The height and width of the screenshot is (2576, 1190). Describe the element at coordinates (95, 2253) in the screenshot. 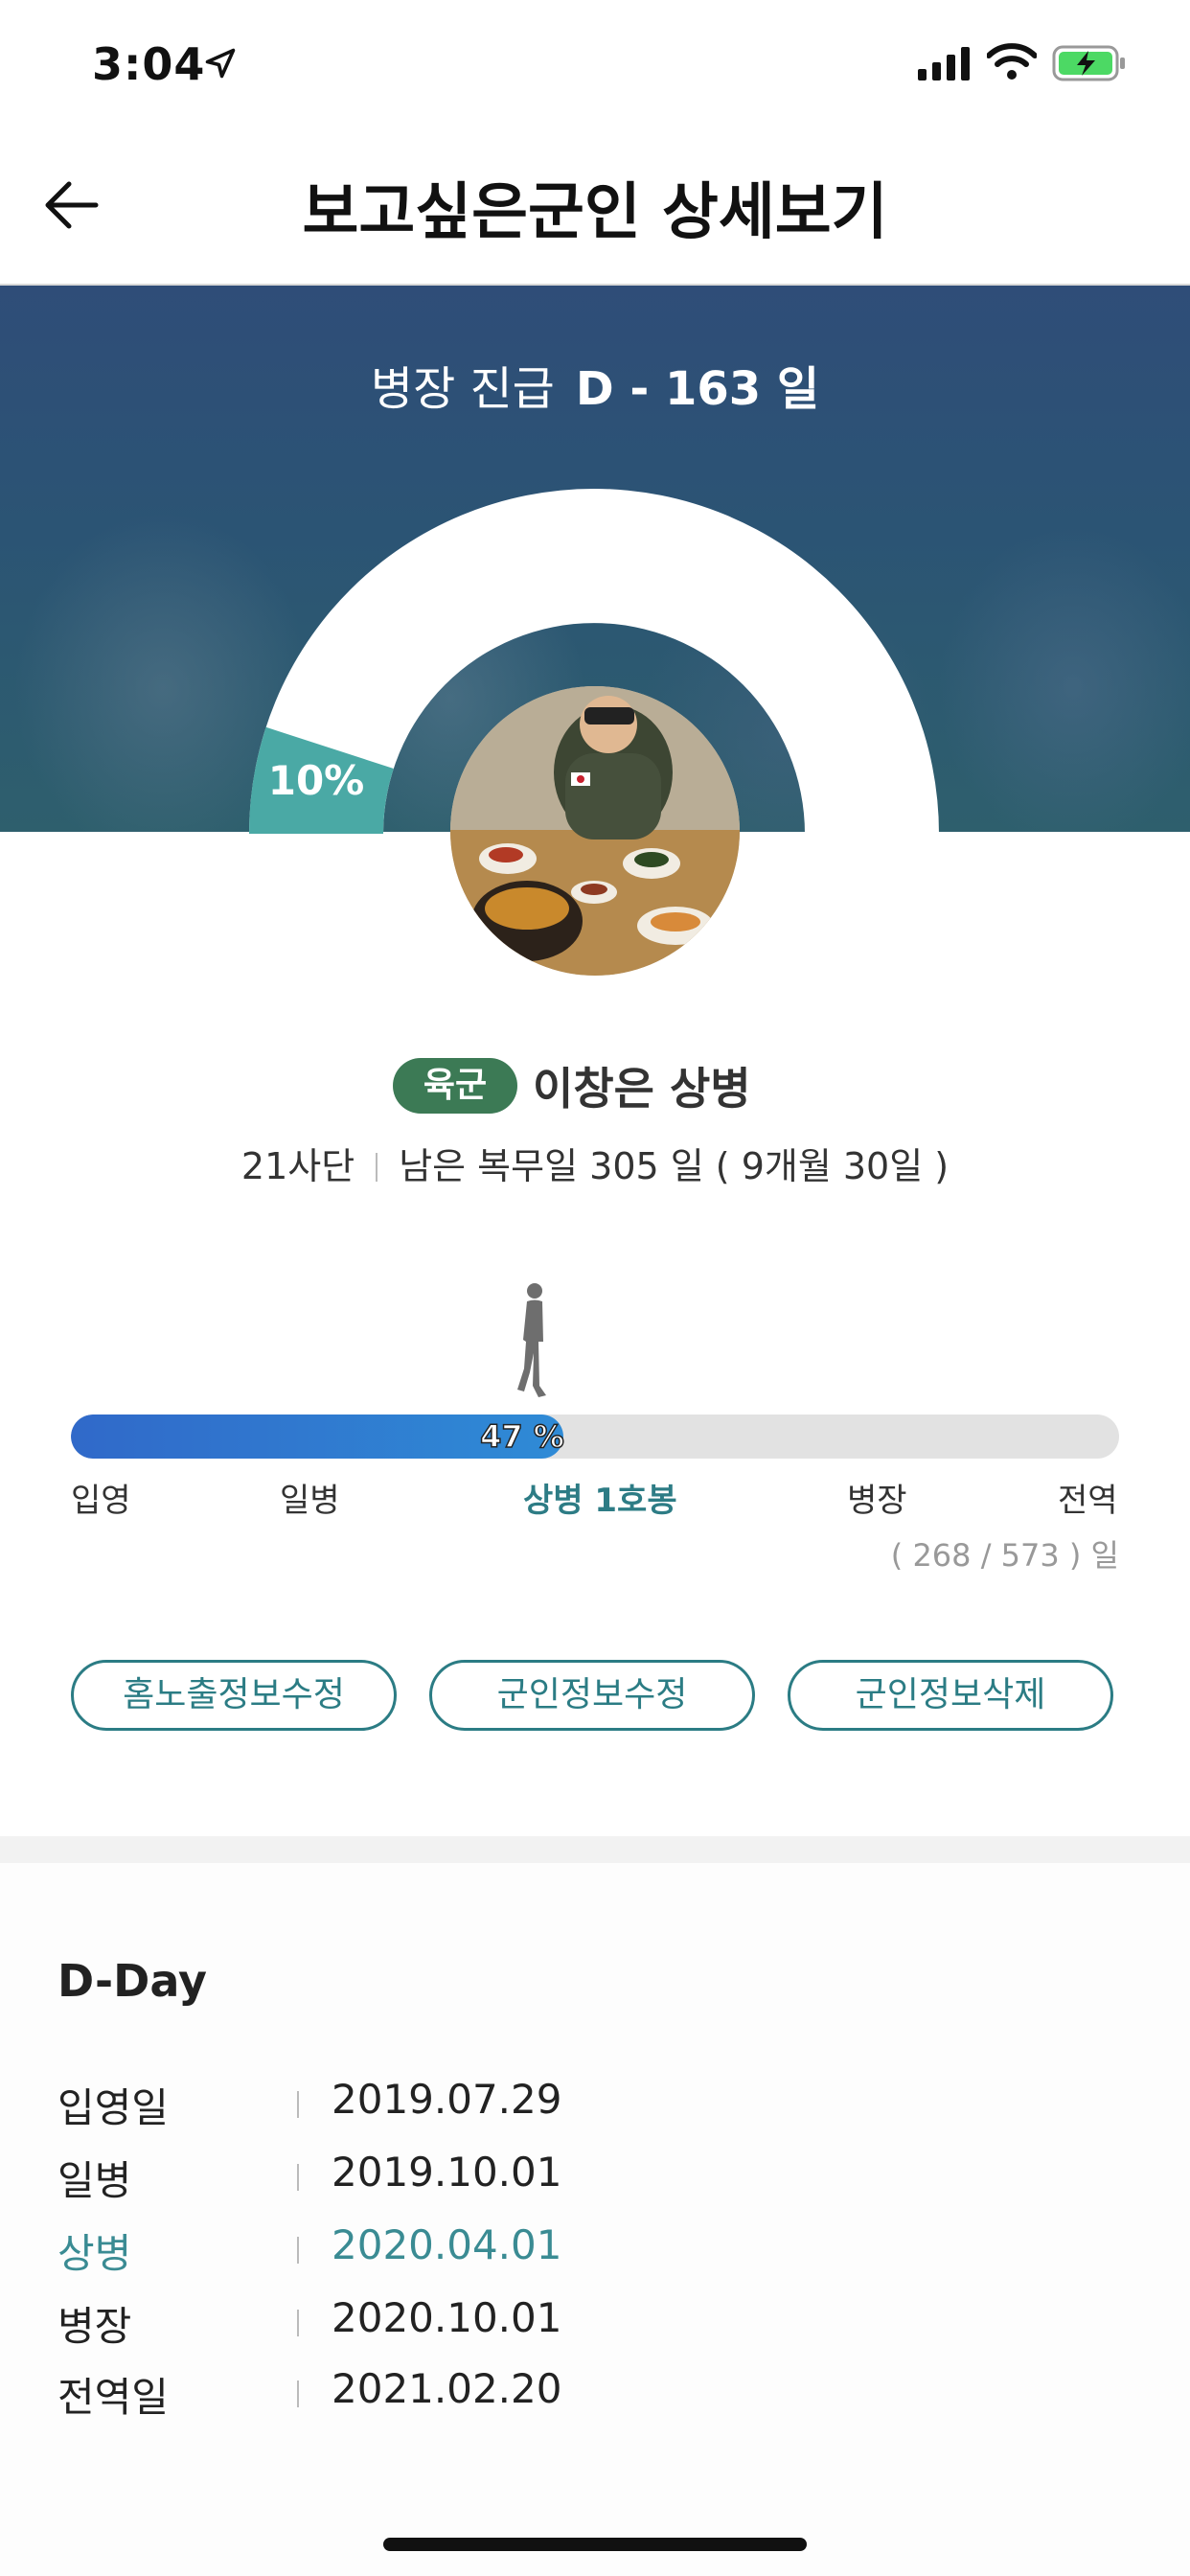

I see `dday-row-label: 상병` at that location.